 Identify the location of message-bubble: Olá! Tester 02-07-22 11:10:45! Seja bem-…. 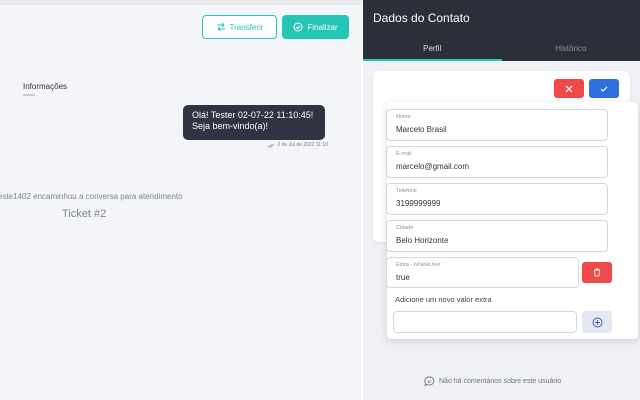
(254, 122).